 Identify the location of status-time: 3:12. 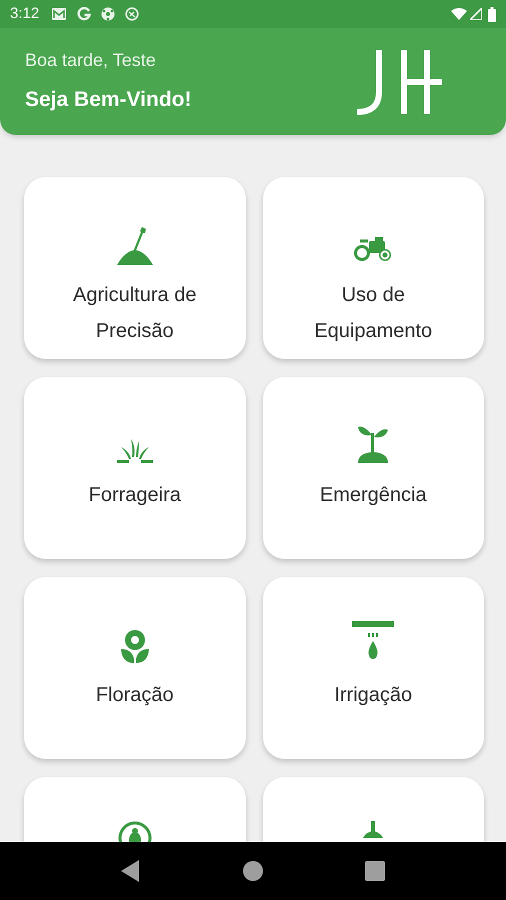
(25, 14).